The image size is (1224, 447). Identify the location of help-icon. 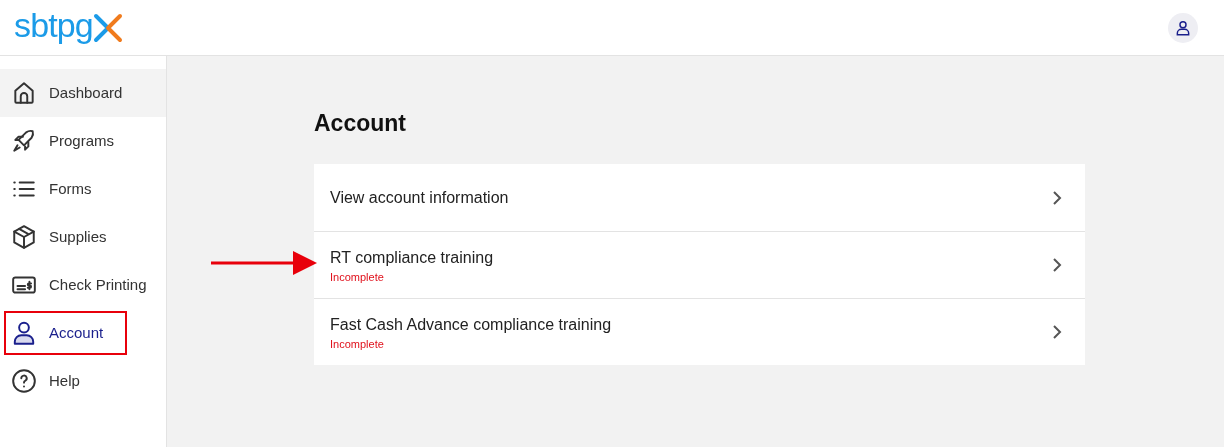
(24, 381).